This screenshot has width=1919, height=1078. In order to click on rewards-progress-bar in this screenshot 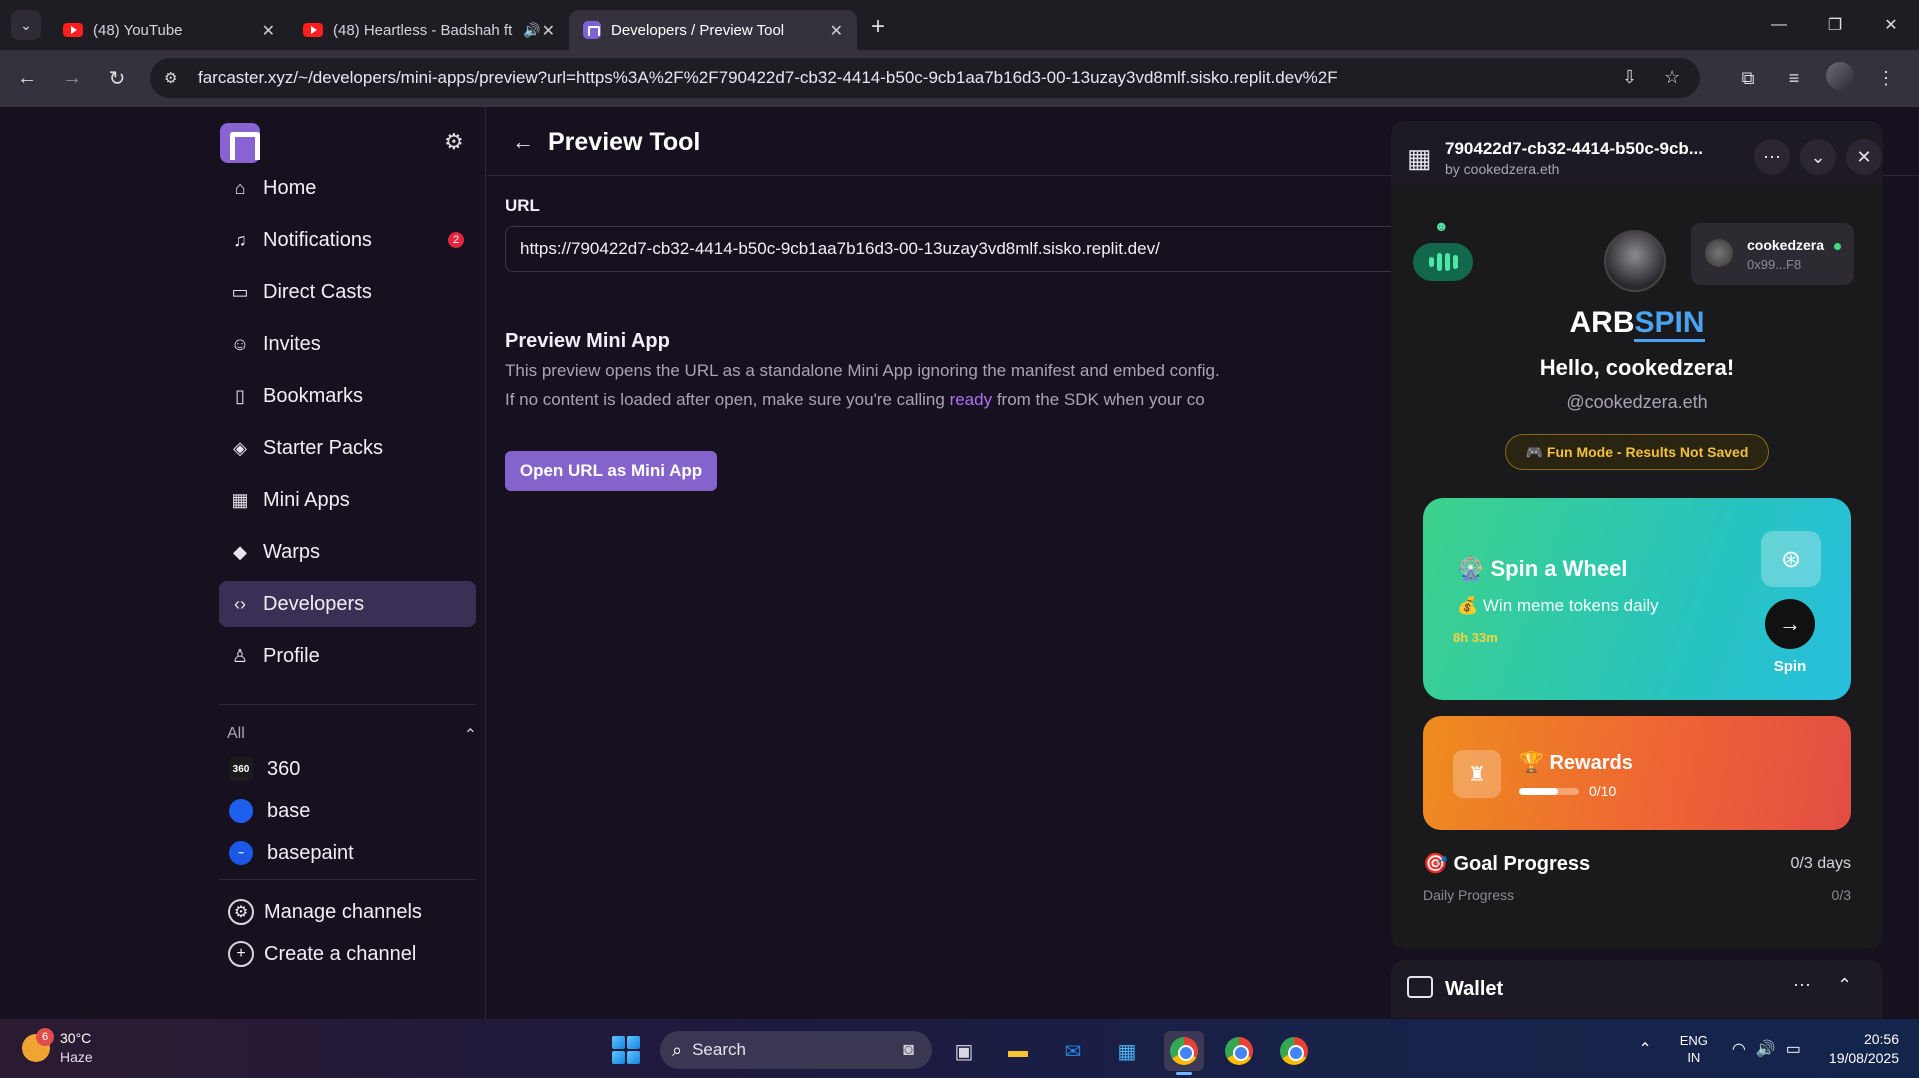, I will do `click(1549, 791)`.